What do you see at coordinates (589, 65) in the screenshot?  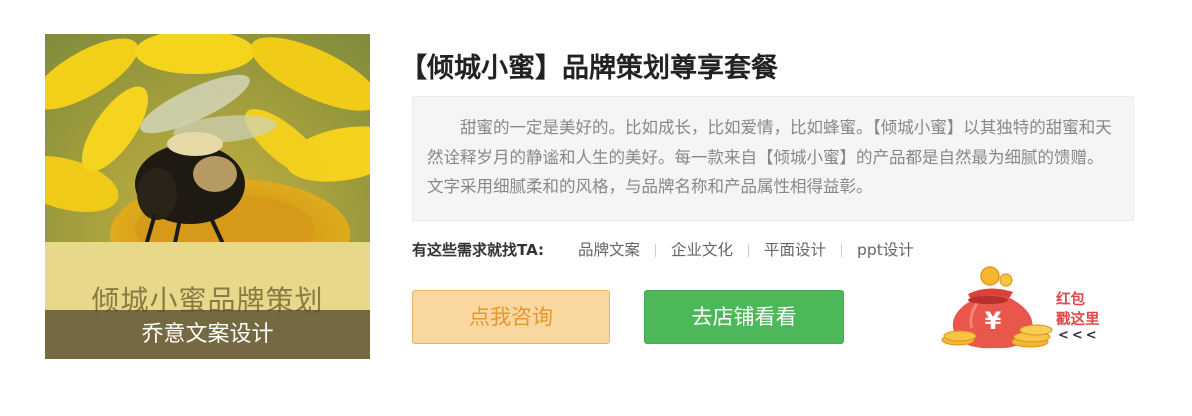 I see `product-title: 【倾城小蜜】品牌策划尊享套餐` at bounding box center [589, 65].